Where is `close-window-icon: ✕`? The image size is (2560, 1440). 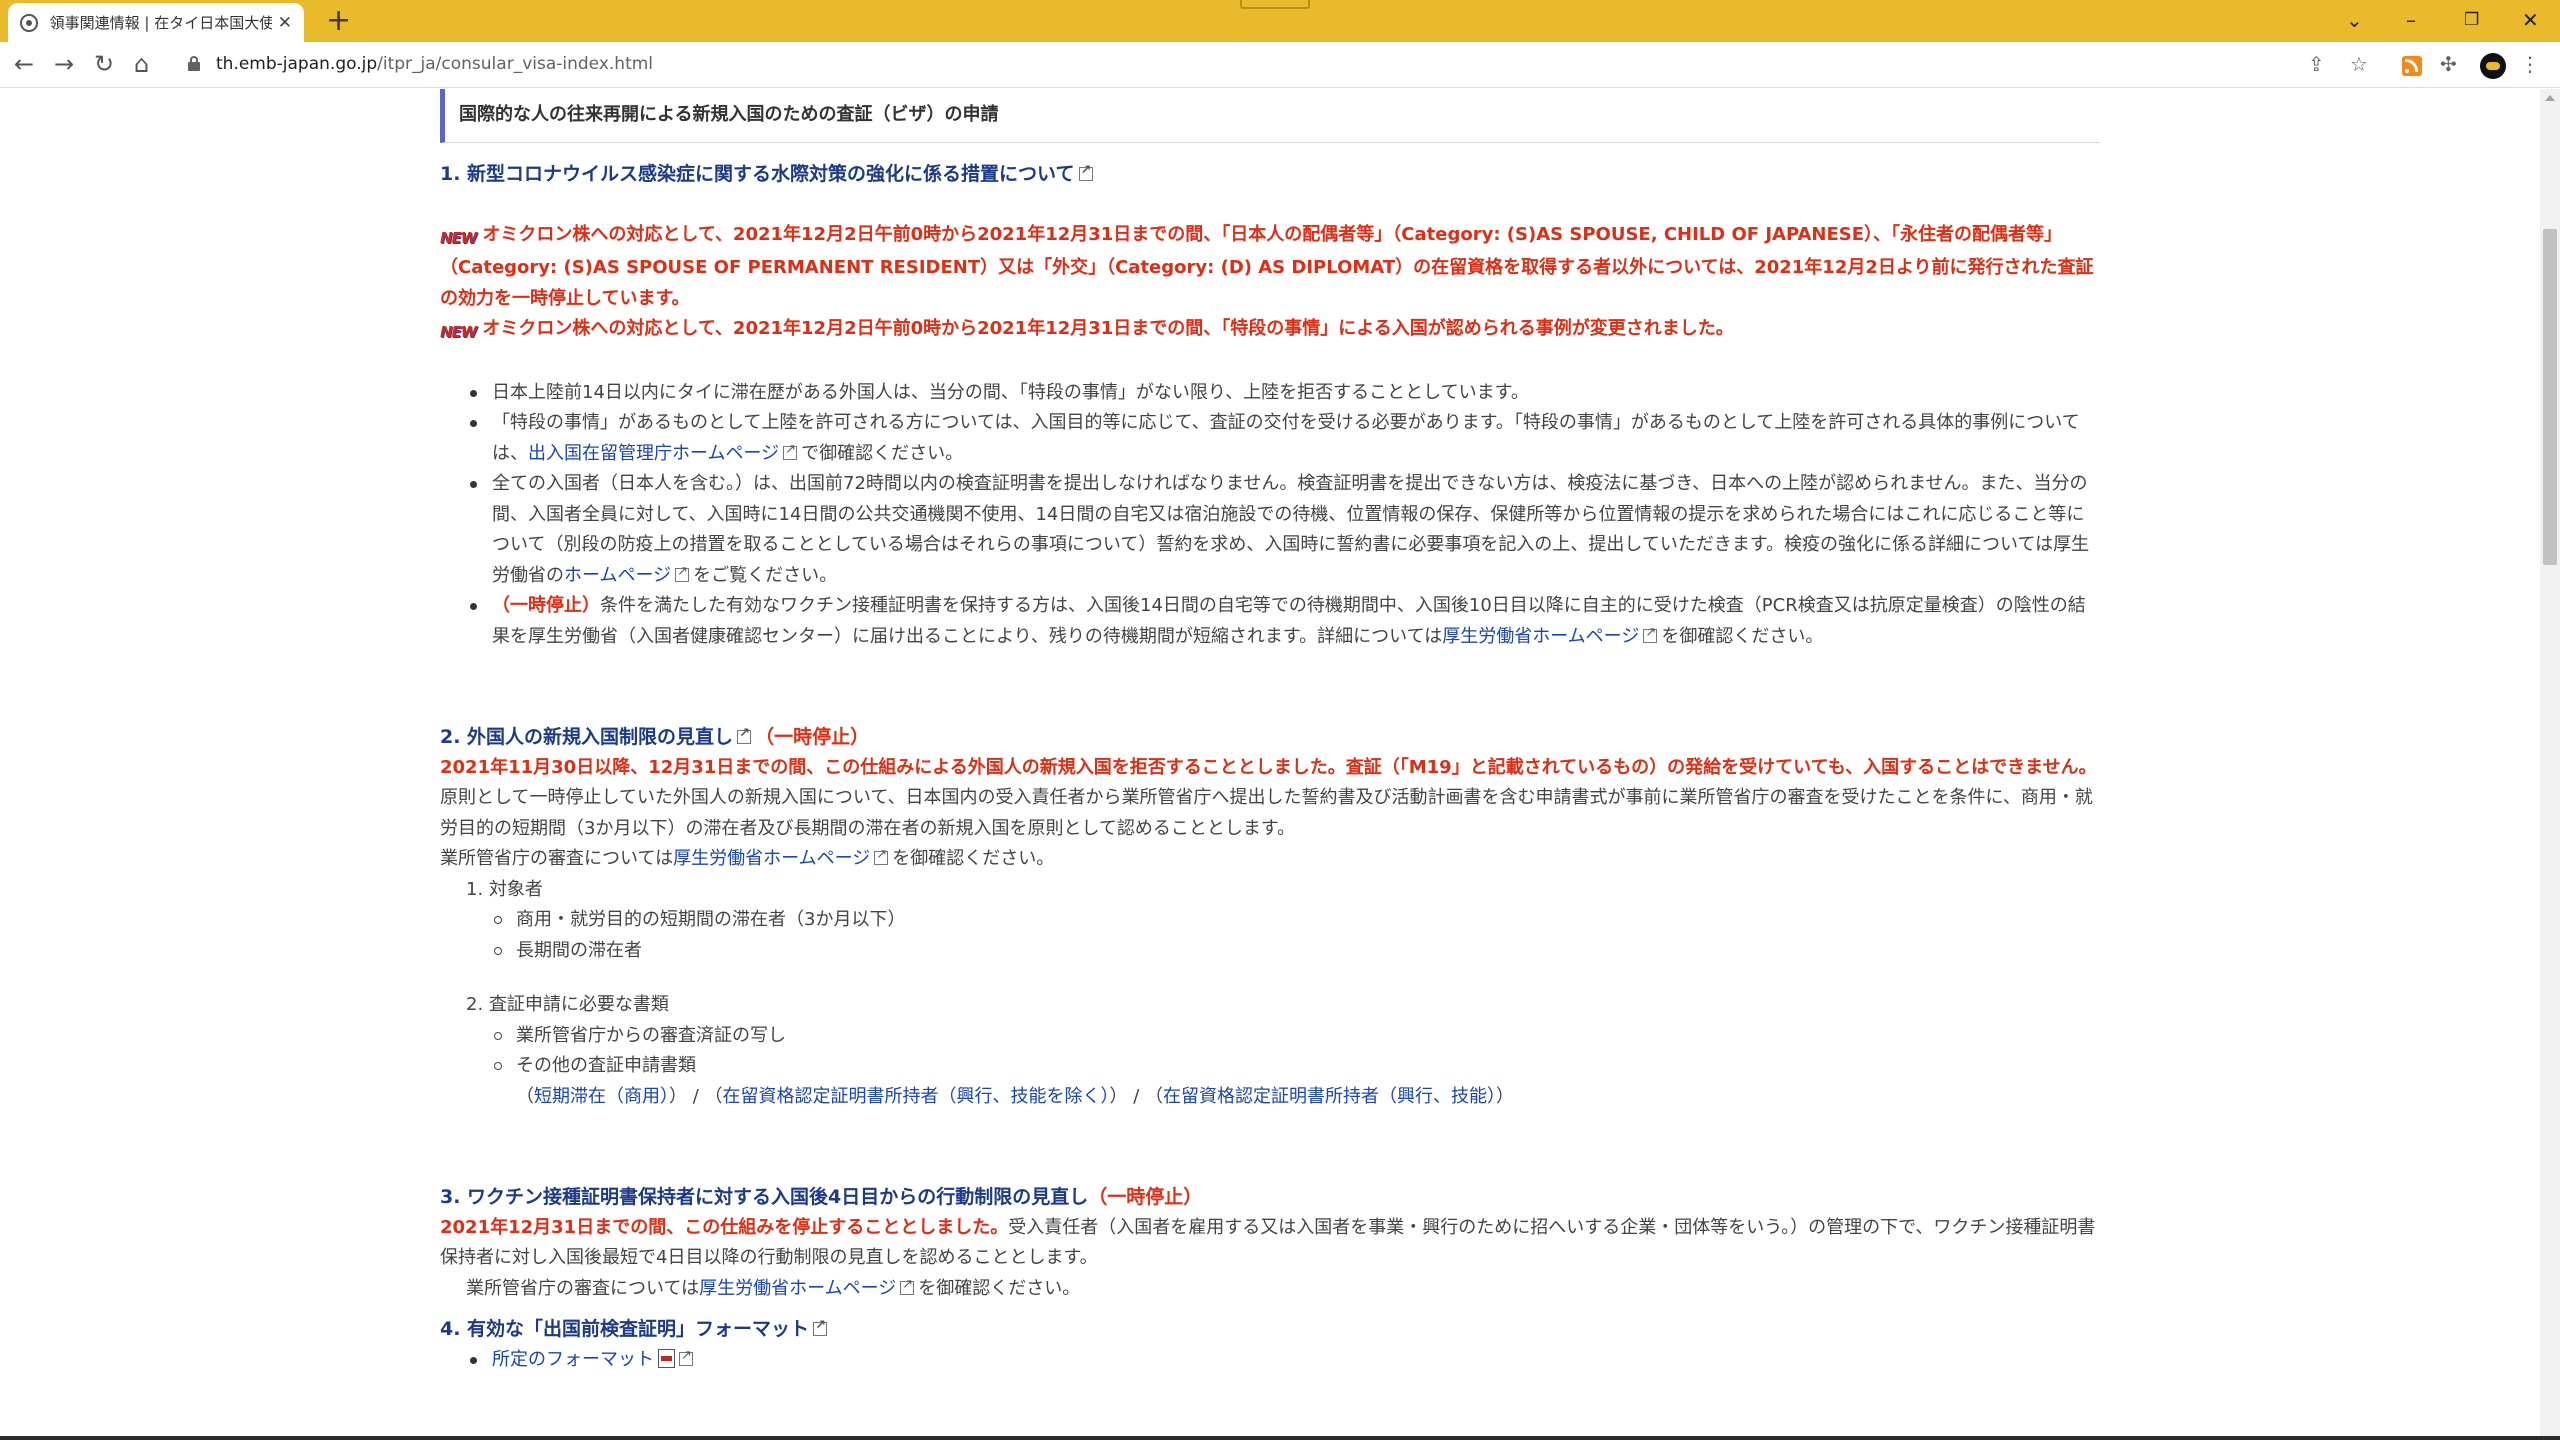
close-window-icon: ✕ is located at coordinates (2530, 20).